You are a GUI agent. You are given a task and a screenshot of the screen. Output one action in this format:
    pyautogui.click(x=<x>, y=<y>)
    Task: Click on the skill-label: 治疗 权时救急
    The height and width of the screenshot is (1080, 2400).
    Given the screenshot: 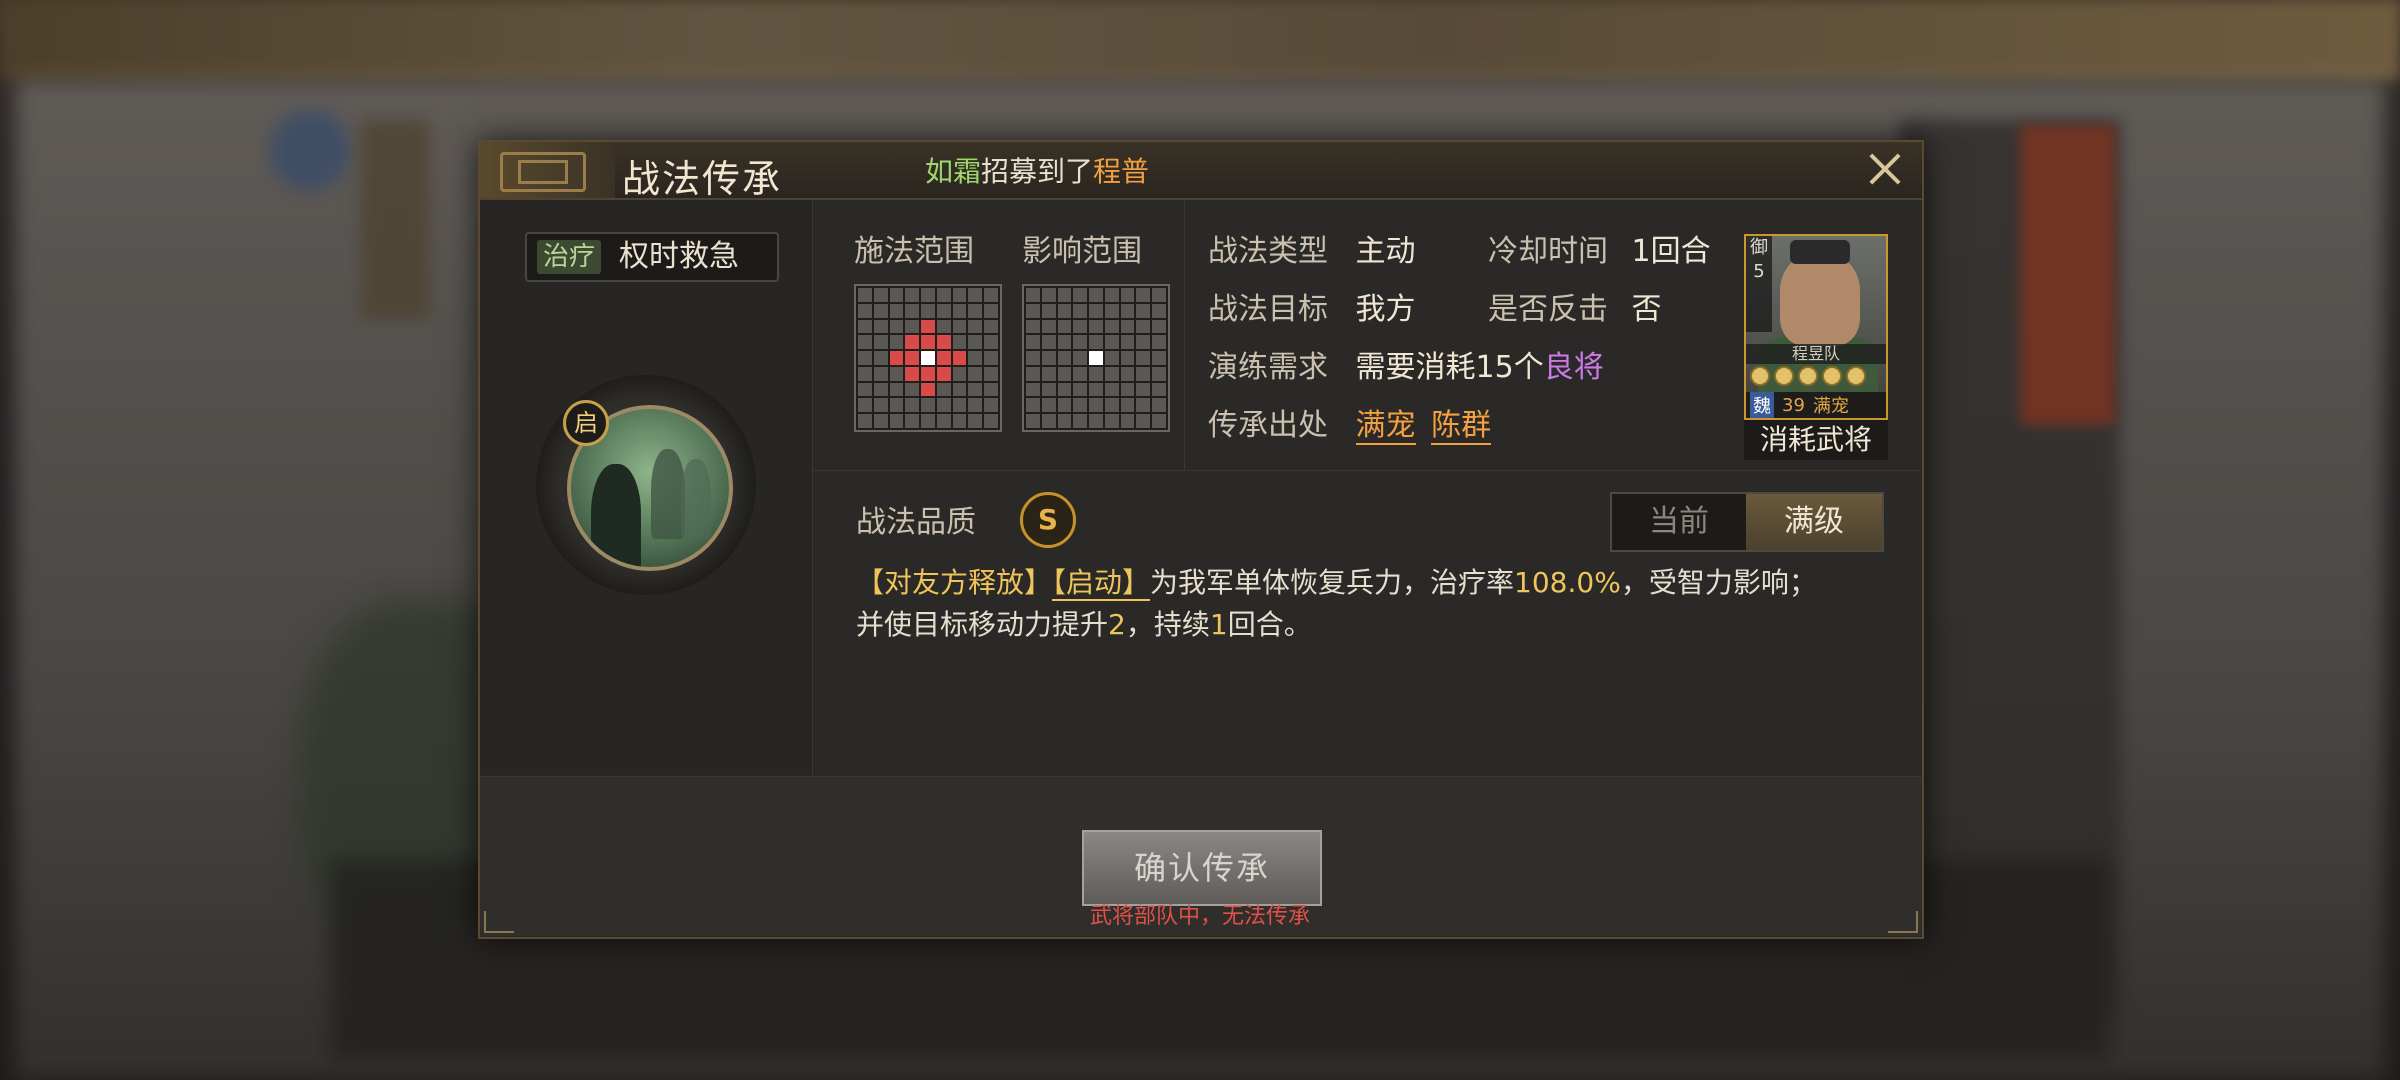 What is the action you would take?
    pyautogui.click(x=652, y=257)
    